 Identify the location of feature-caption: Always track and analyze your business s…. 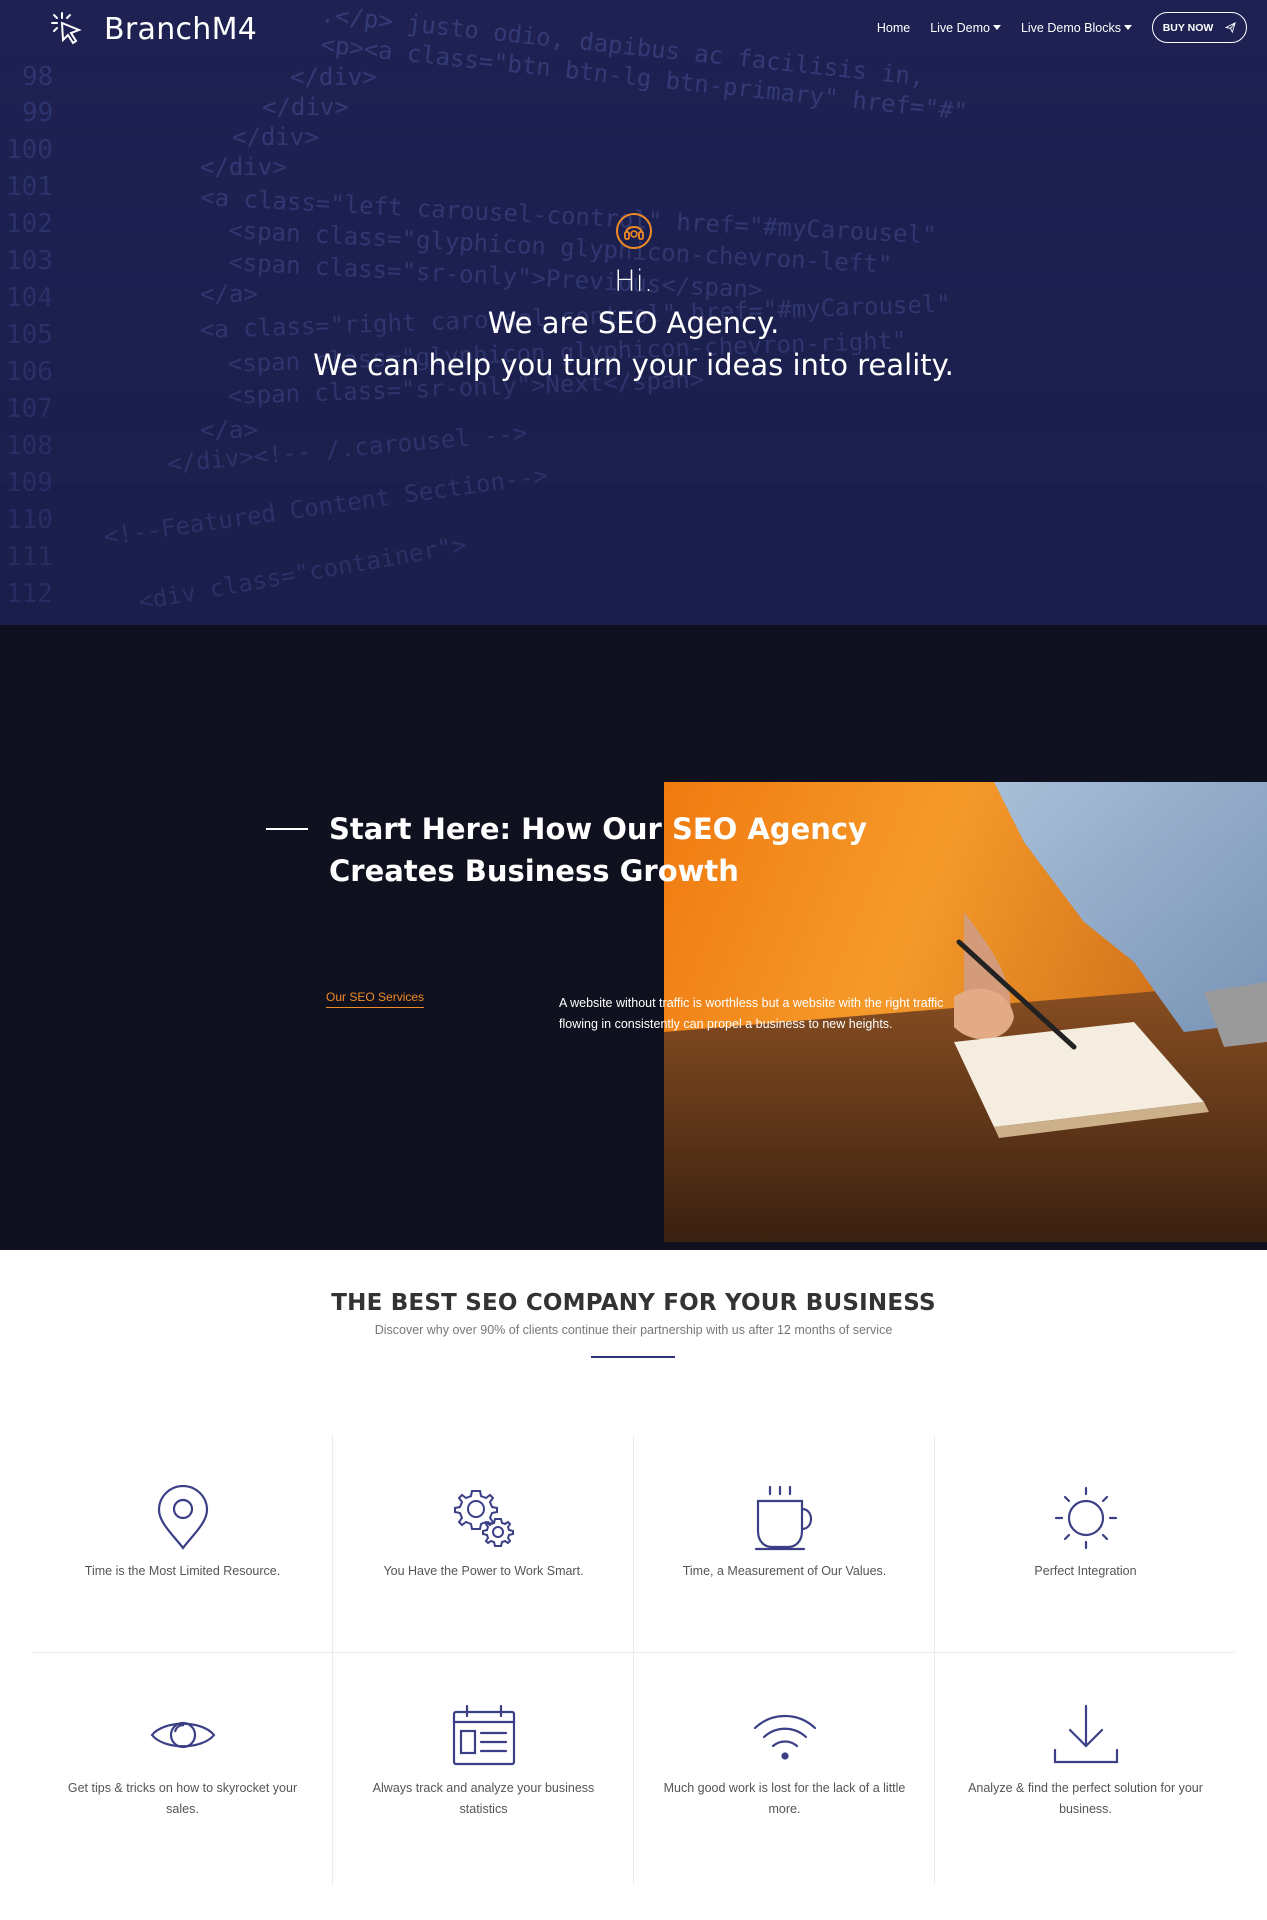
(483, 1798).